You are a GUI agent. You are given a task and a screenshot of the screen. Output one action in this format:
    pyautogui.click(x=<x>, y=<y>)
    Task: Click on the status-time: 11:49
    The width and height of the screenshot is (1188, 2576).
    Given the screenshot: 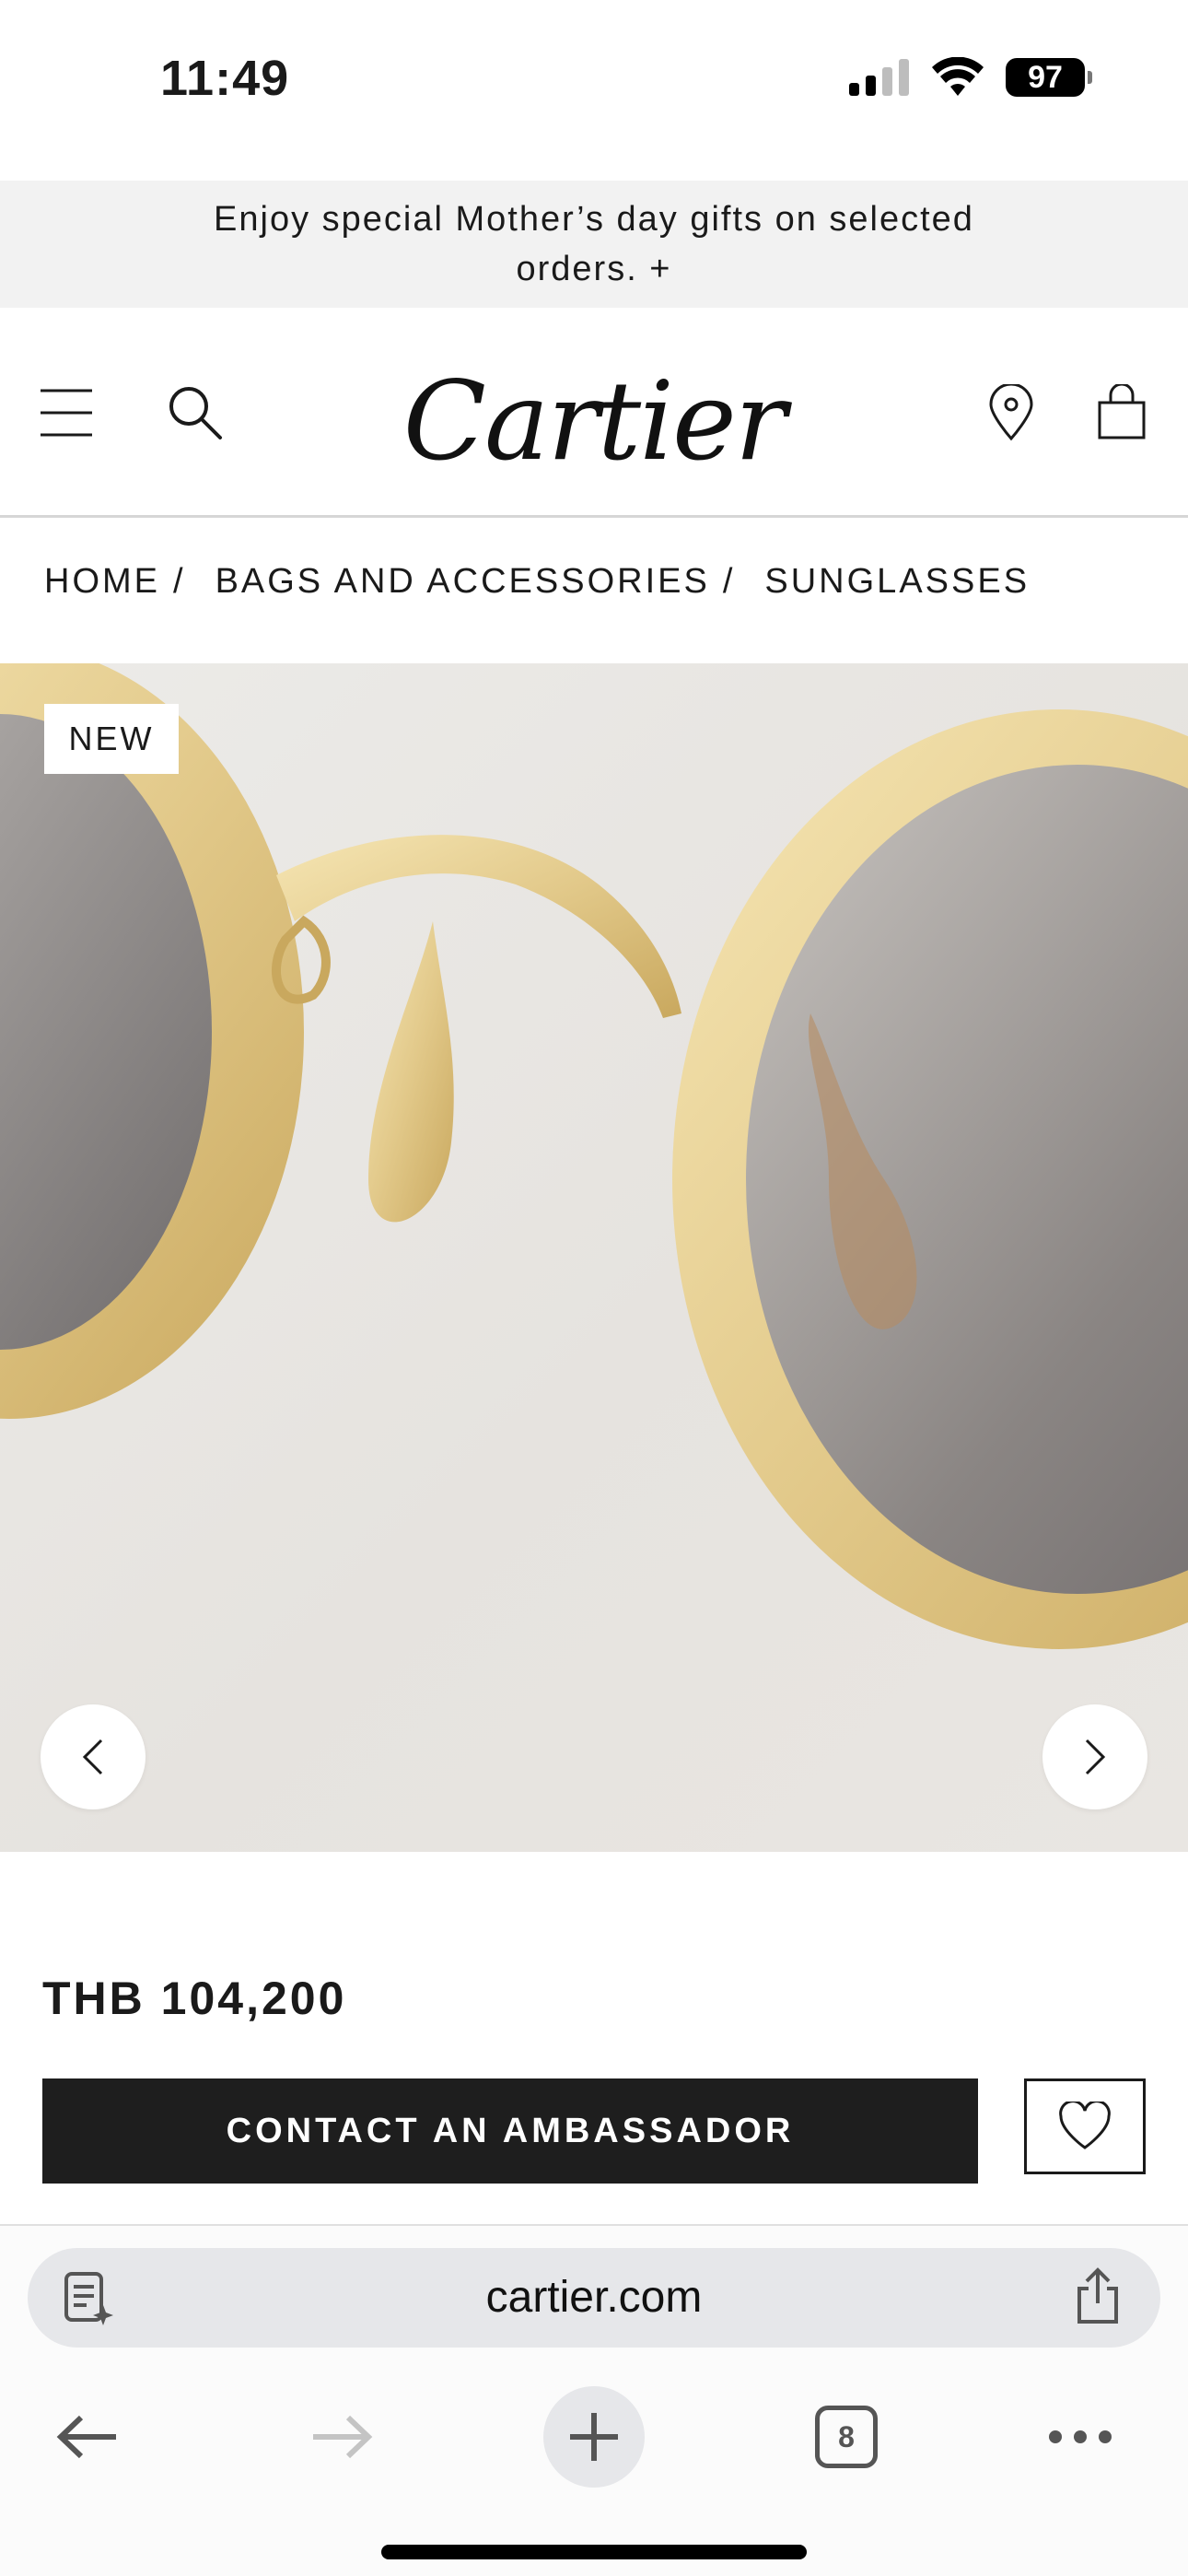 What is the action you would take?
    pyautogui.click(x=225, y=78)
    